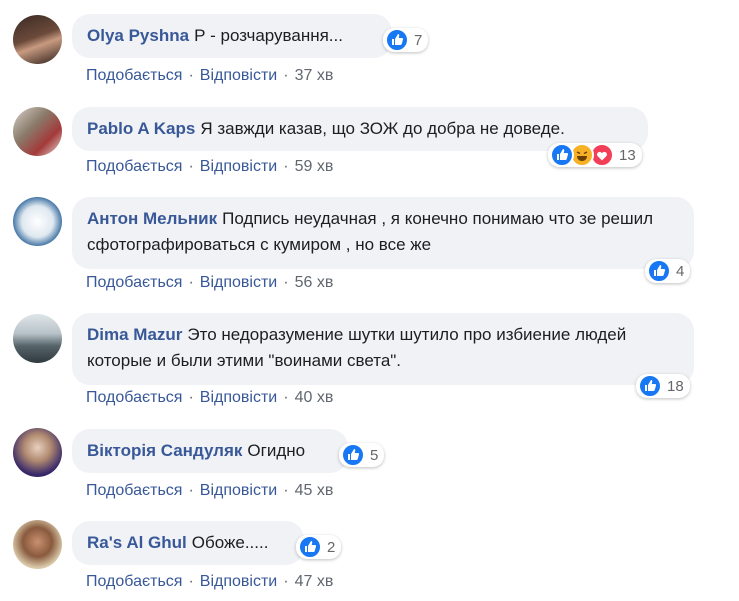 Image resolution: width=739 pixels, height=601 pixels. What do you see at coordinates (137, 542) in the screenshot?
I see `comment-author: Ra's Al Ghul` at bounding box center [137, 542].